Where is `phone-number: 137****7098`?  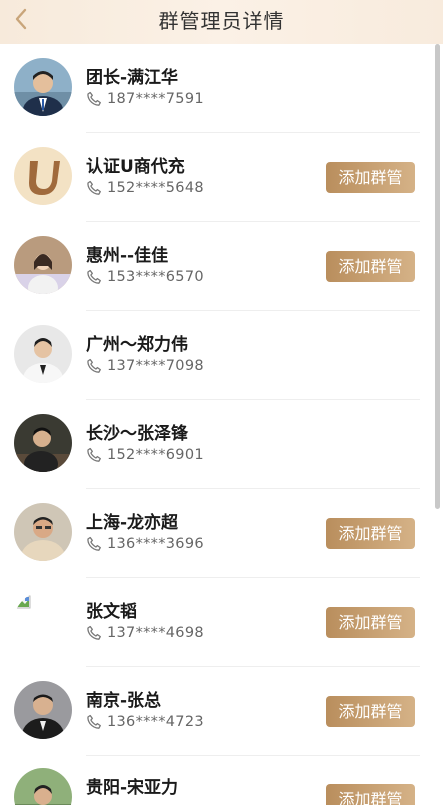 phone-number: 137****7098 is located at coordinates (155, 366).